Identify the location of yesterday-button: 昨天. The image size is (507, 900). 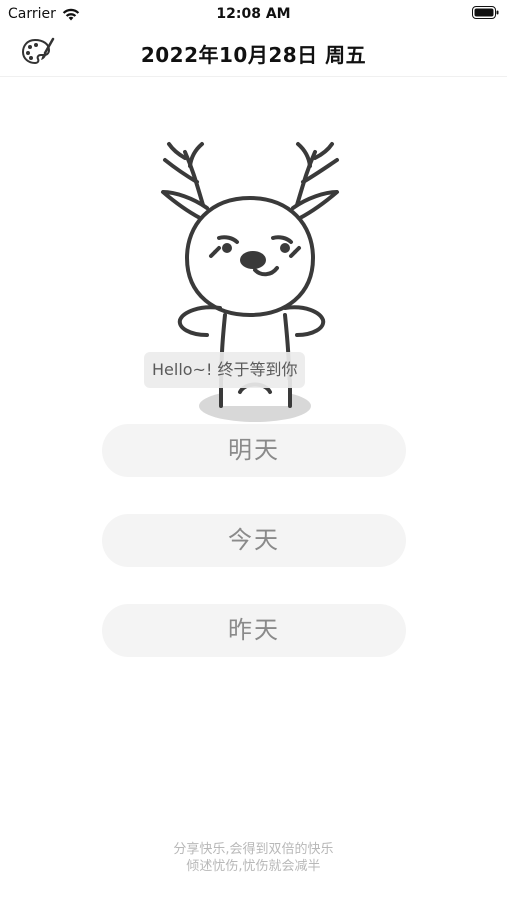
(254, 630).